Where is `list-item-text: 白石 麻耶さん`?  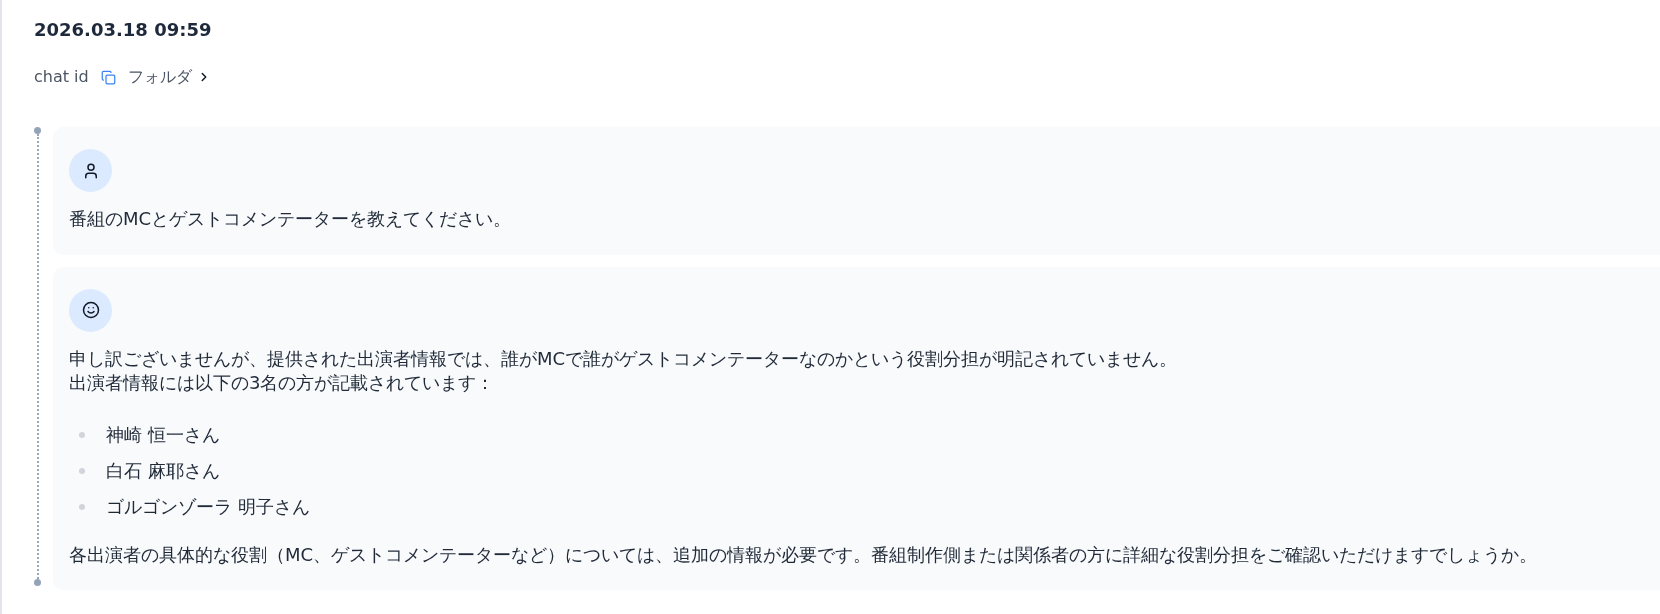 list-item-text: 白石 麻耶さん is located at coordinates (163, 470).